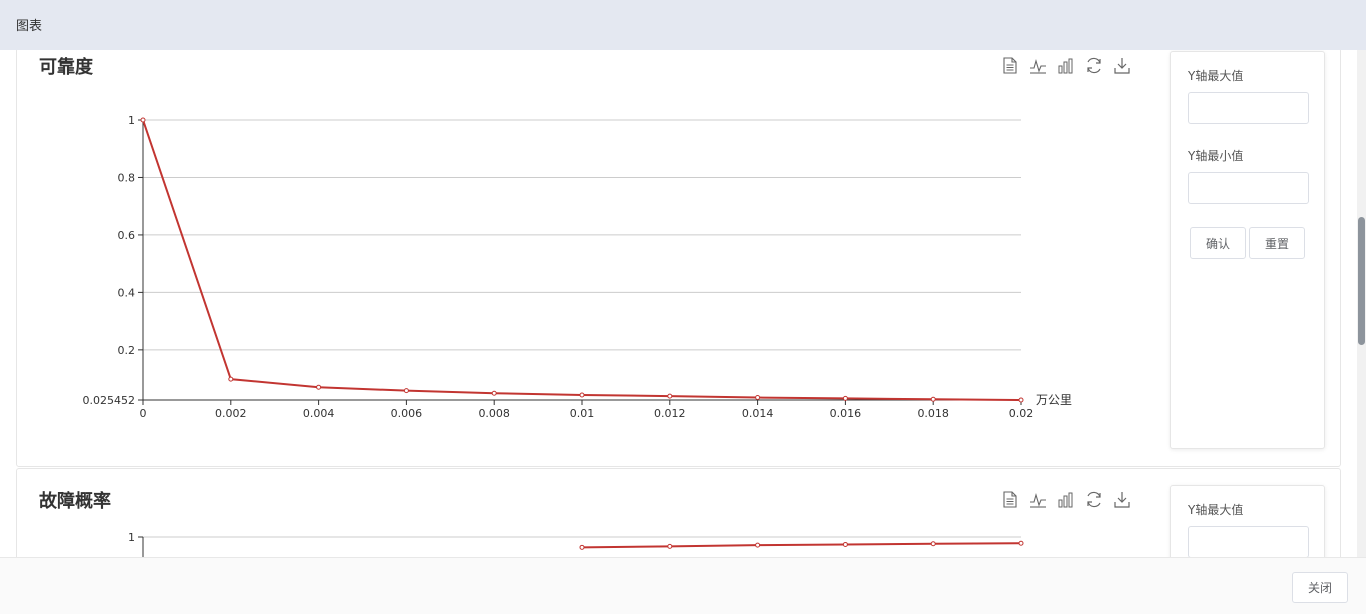  I want to click on x-tick-label: 0.014, so click(758, 413).